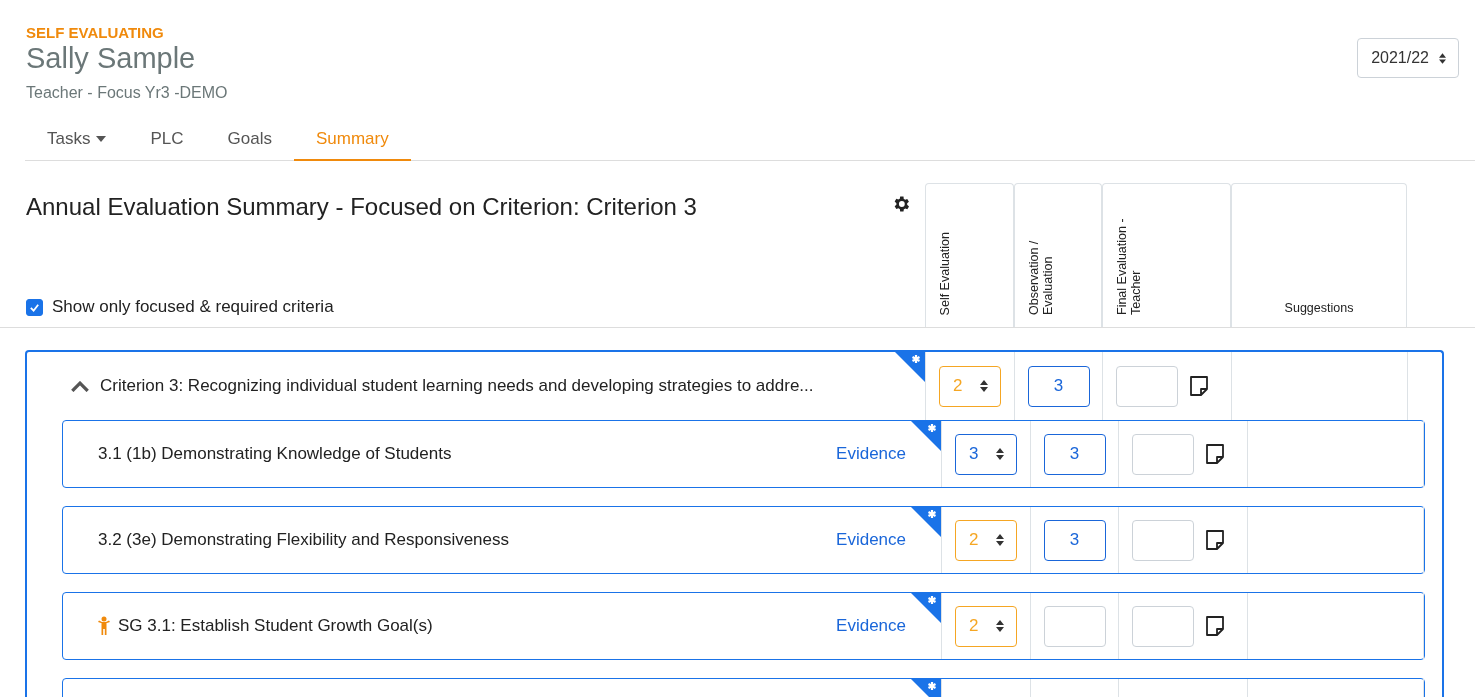 The width and height of the screenshot is (1475, 697). I want to click on teacher-role: Teacher - Focus Yr3 -DEMO, so click(127, 93).